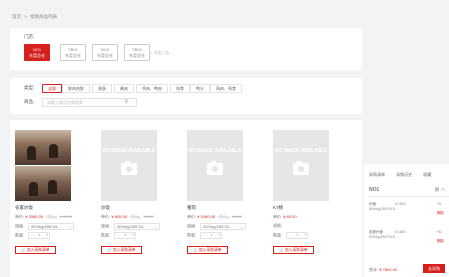 The height and width of the screenshot is (277, 449). Describe the element at coordinates (52, 88) in the screenshot. I see `chip-all: 全部` at that location.